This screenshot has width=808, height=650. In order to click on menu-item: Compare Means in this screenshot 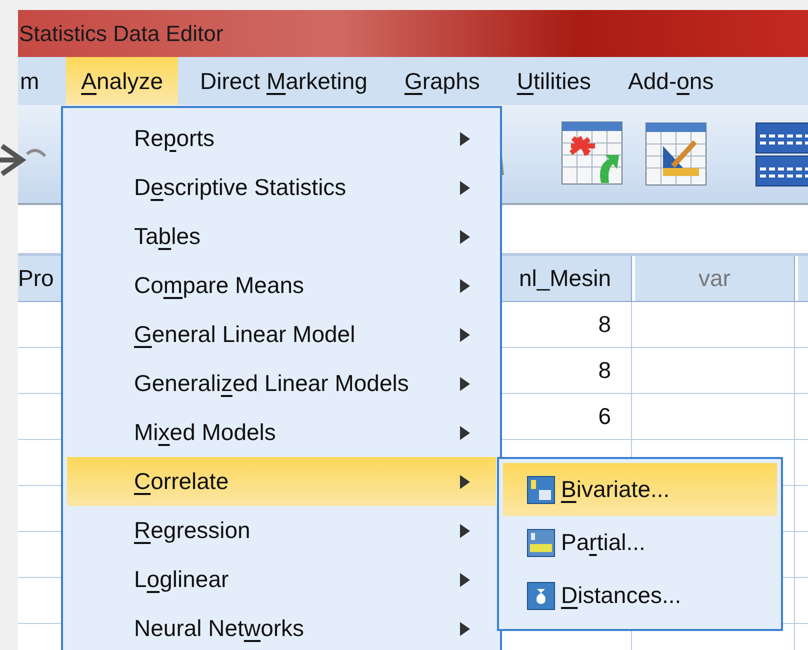, I will do `click(281, 285)`.